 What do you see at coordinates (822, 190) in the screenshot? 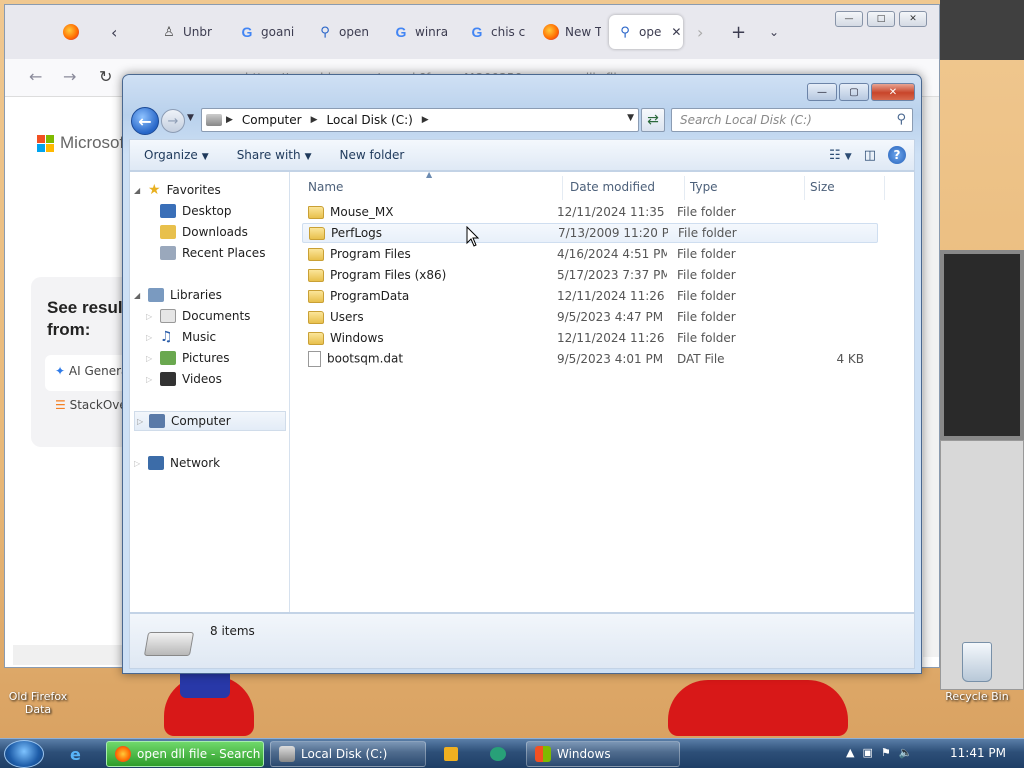
I see `column-header-size: Size` at bounding box center [822, 190].